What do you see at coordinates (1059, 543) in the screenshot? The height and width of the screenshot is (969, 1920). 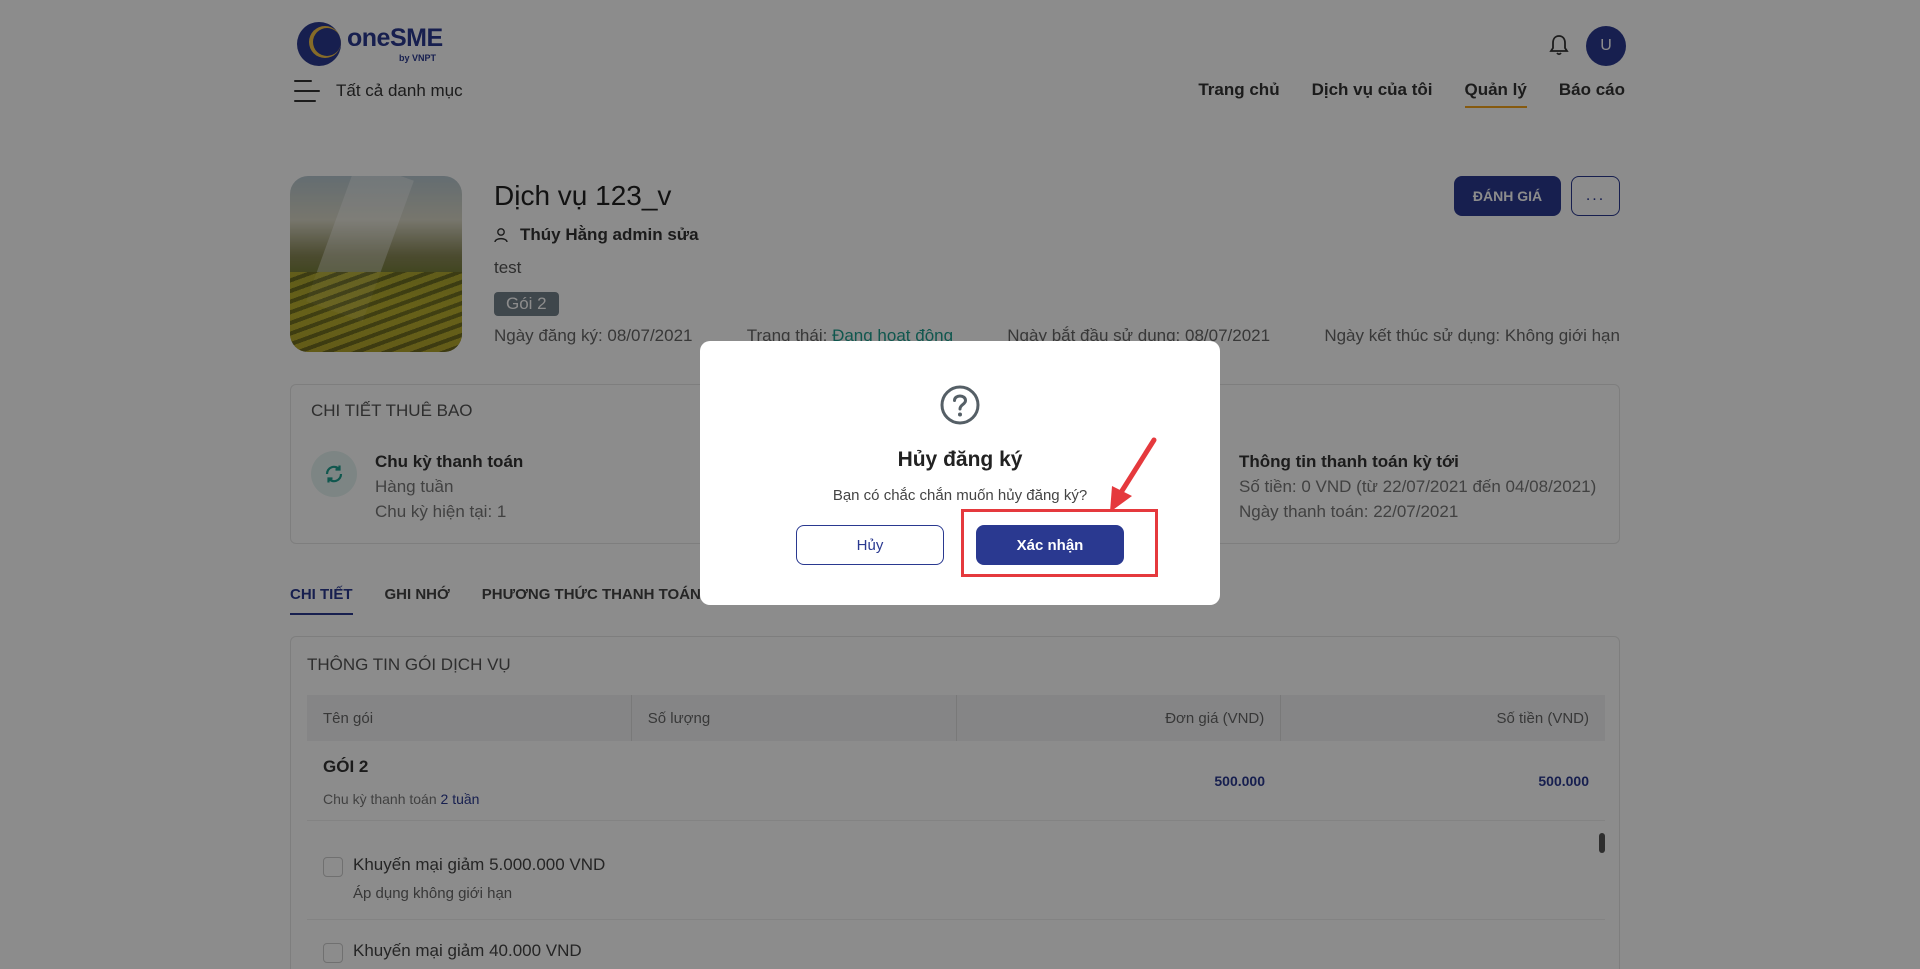 I see `highlight-box` at bounding box center [1059, 543].